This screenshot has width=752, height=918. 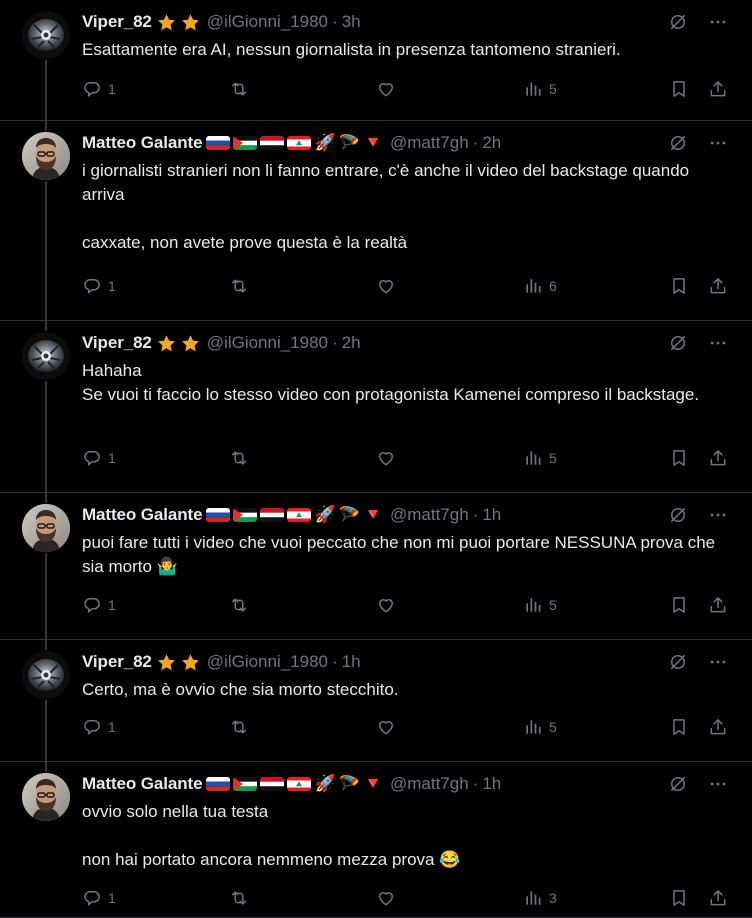 What do you see at coordinates (553, 727) in the screenshot?
I see `views-count: 5` at bounding box center [553, 727].